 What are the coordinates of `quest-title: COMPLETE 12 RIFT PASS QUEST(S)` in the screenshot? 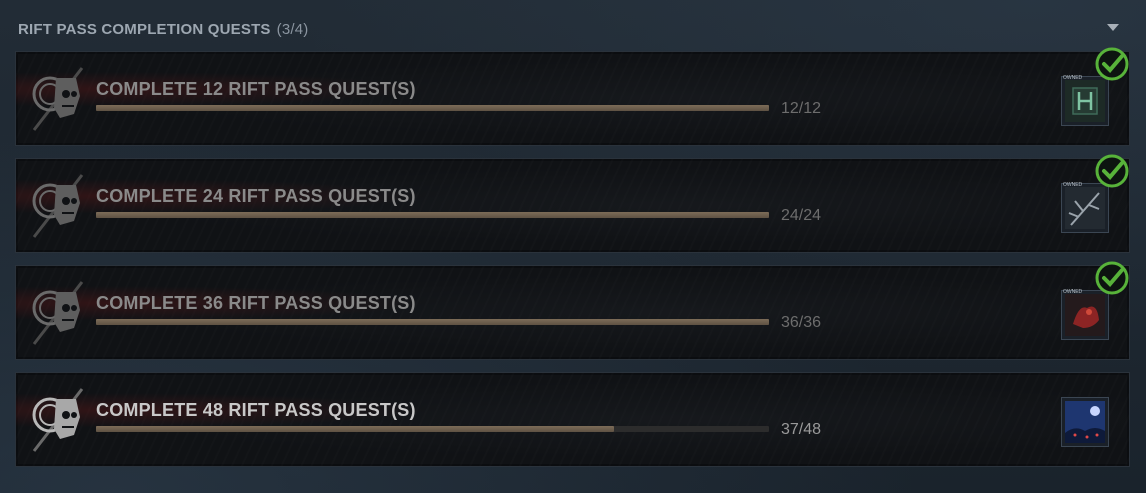 It's located at (256, 89).